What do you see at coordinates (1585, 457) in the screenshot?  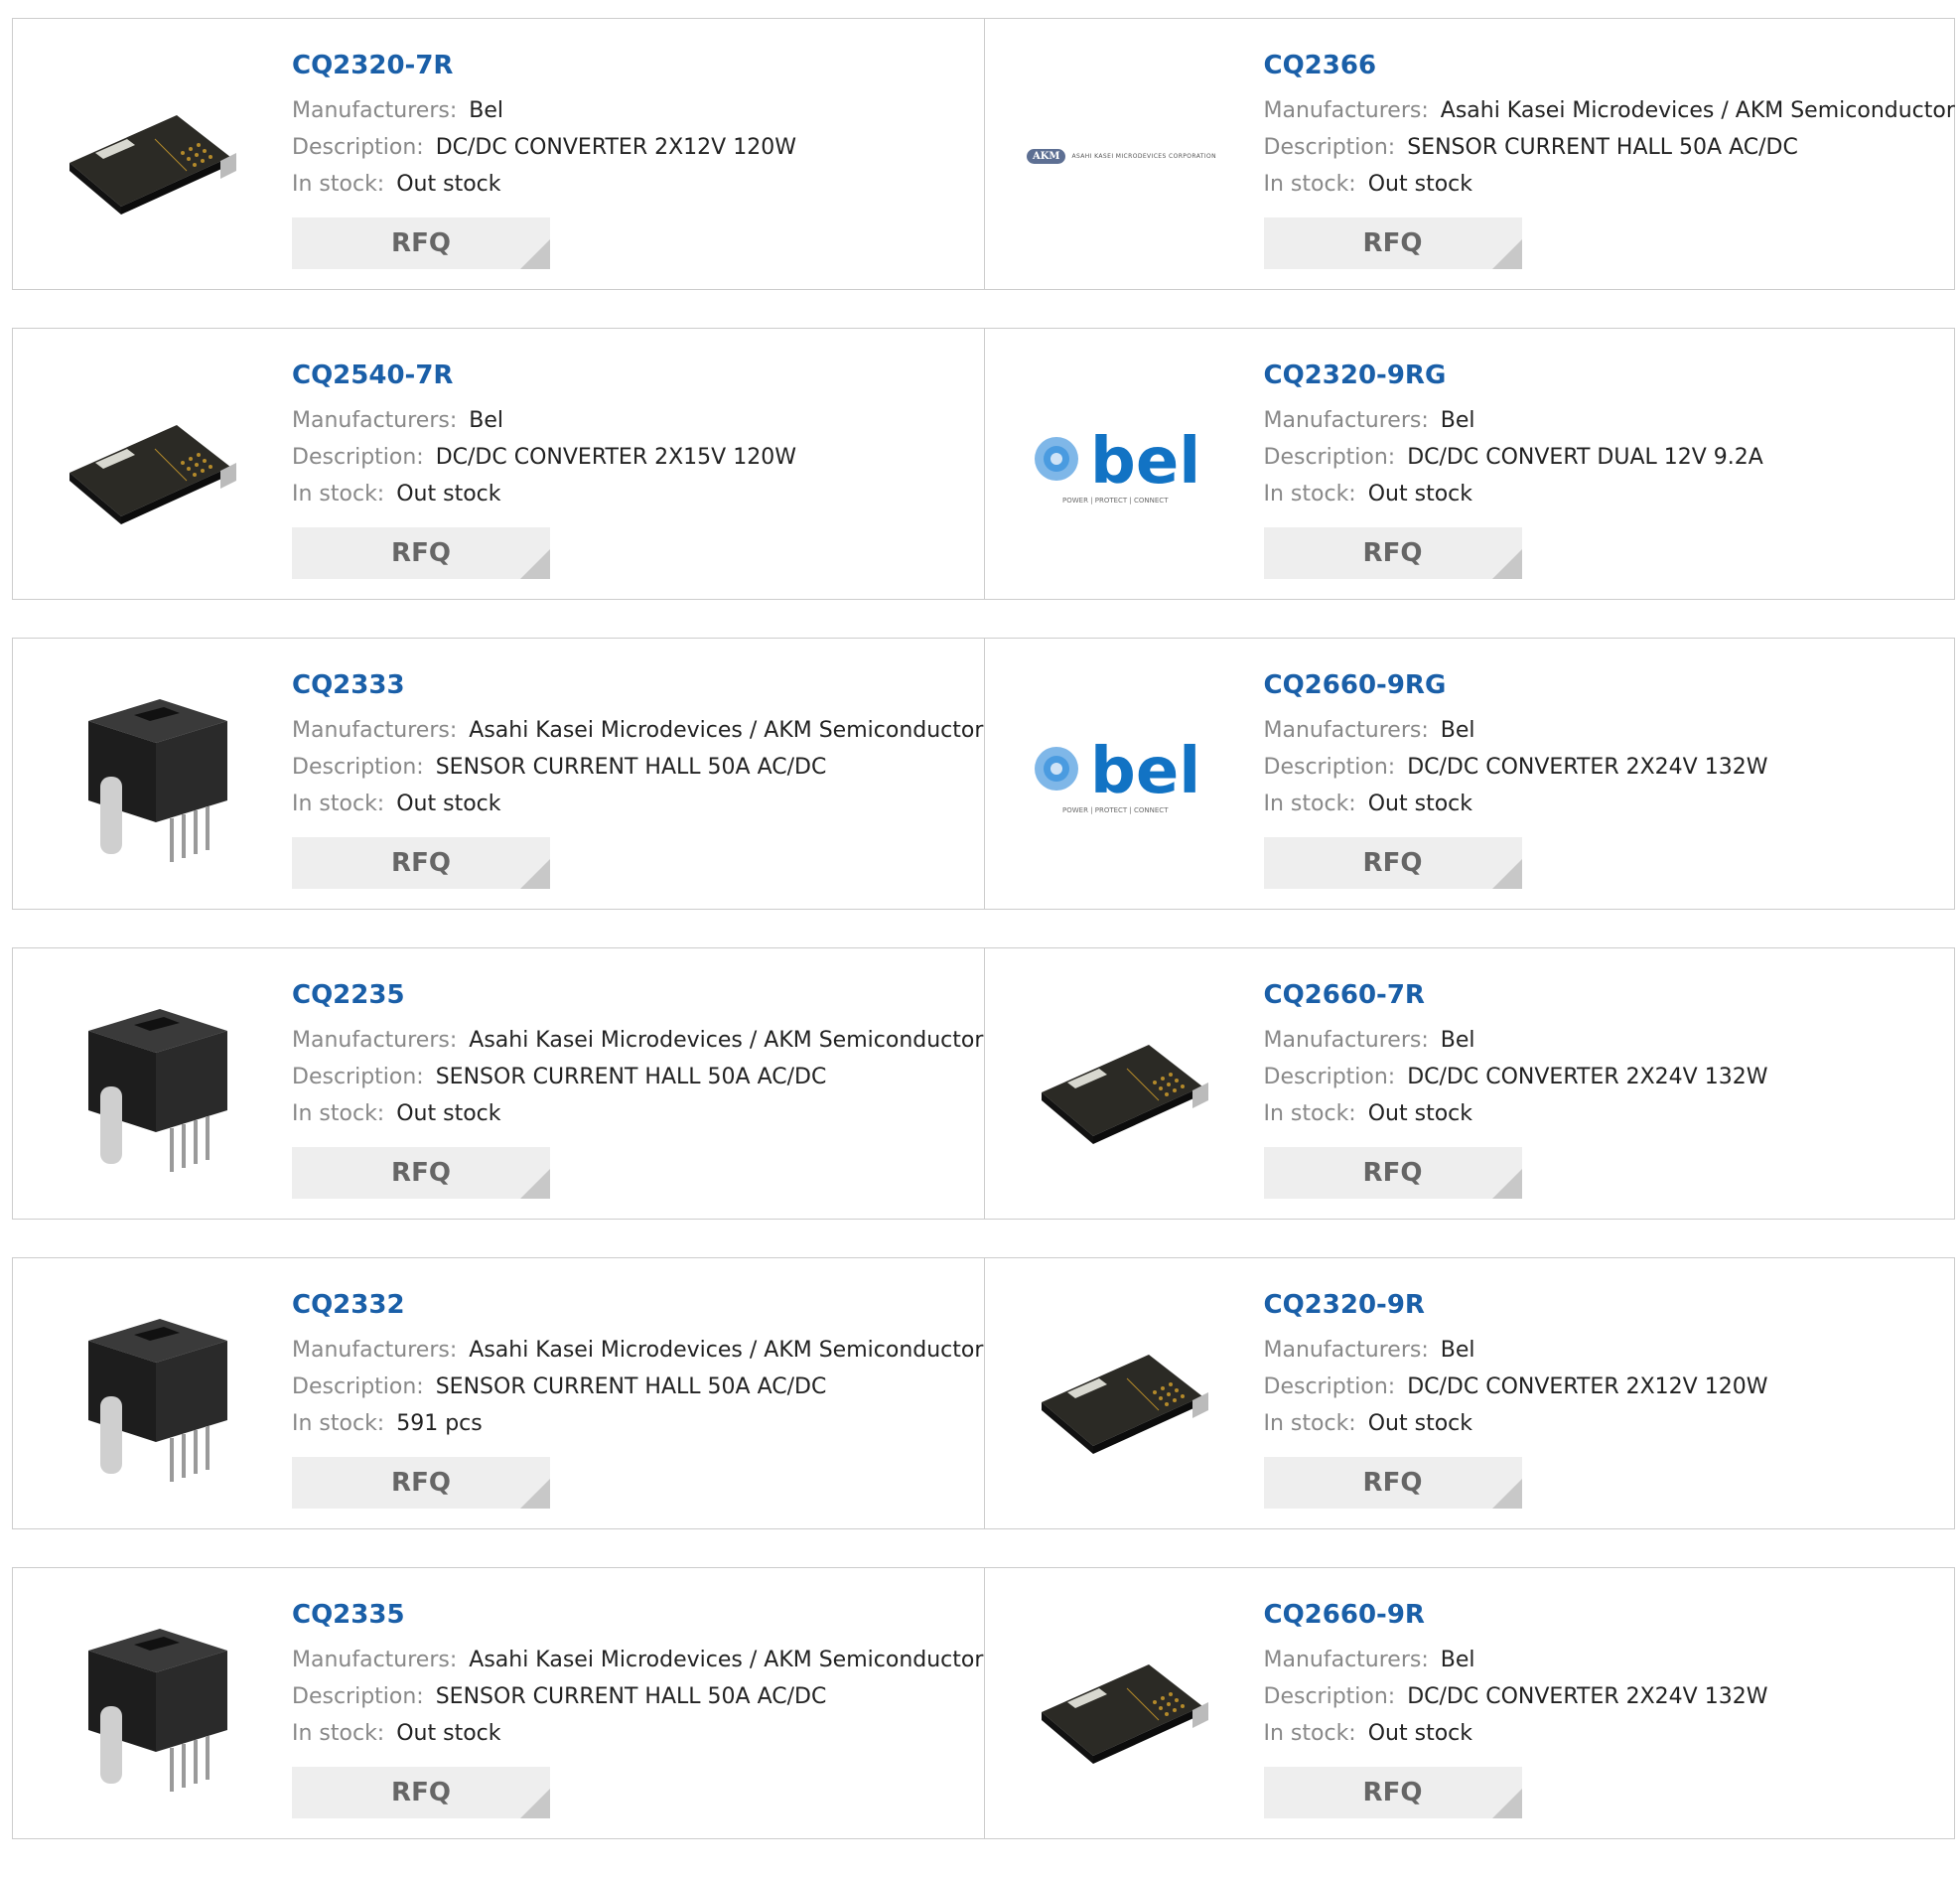 I see `description-value: DC/DC CONVERT DUAL 12V 9.2A` at bounding box center [1585, 457].